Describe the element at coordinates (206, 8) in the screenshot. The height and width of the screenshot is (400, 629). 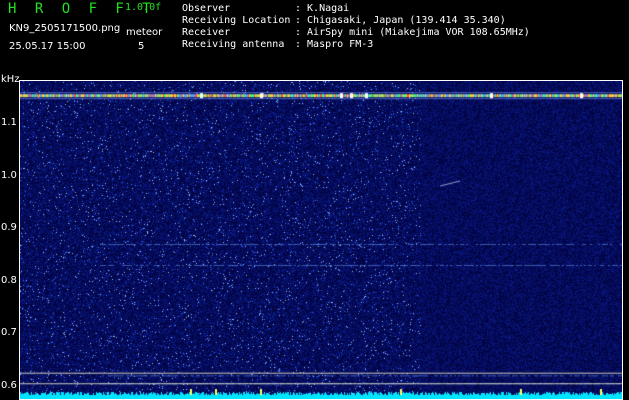
I see `info-label-observer: Observer` at that location.